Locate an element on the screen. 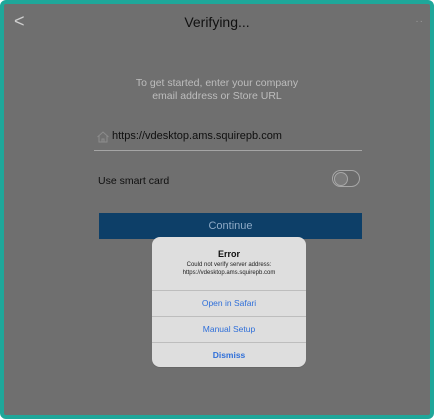  url-field: https://vdesktop.ams.squirepb.com is located at coordinates (228, 139).